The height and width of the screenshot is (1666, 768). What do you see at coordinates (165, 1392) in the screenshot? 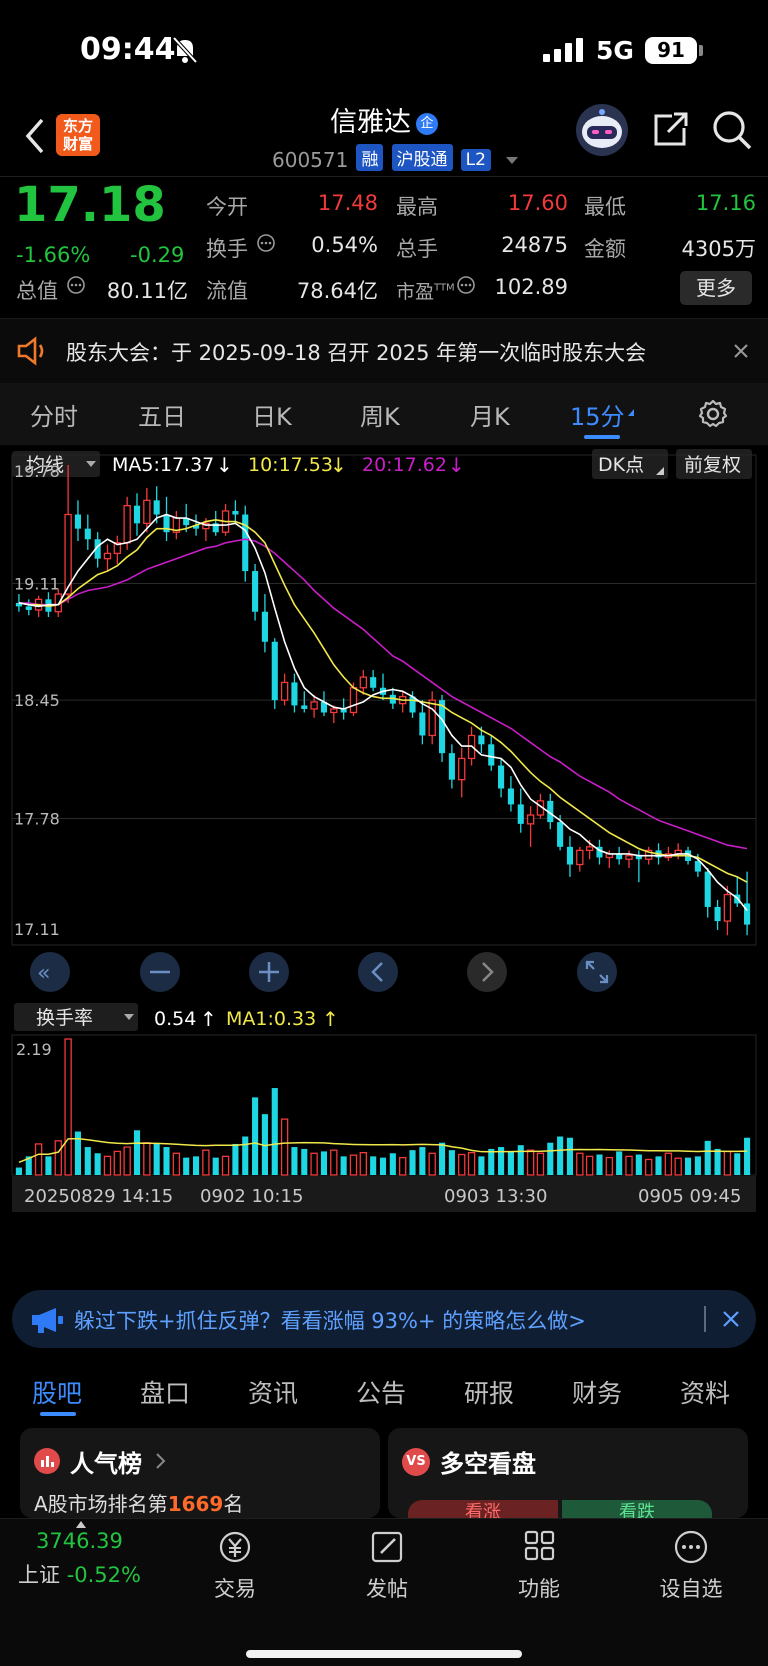
I see `tab-order-book: 盘口` at bounding box center [165, 1392].